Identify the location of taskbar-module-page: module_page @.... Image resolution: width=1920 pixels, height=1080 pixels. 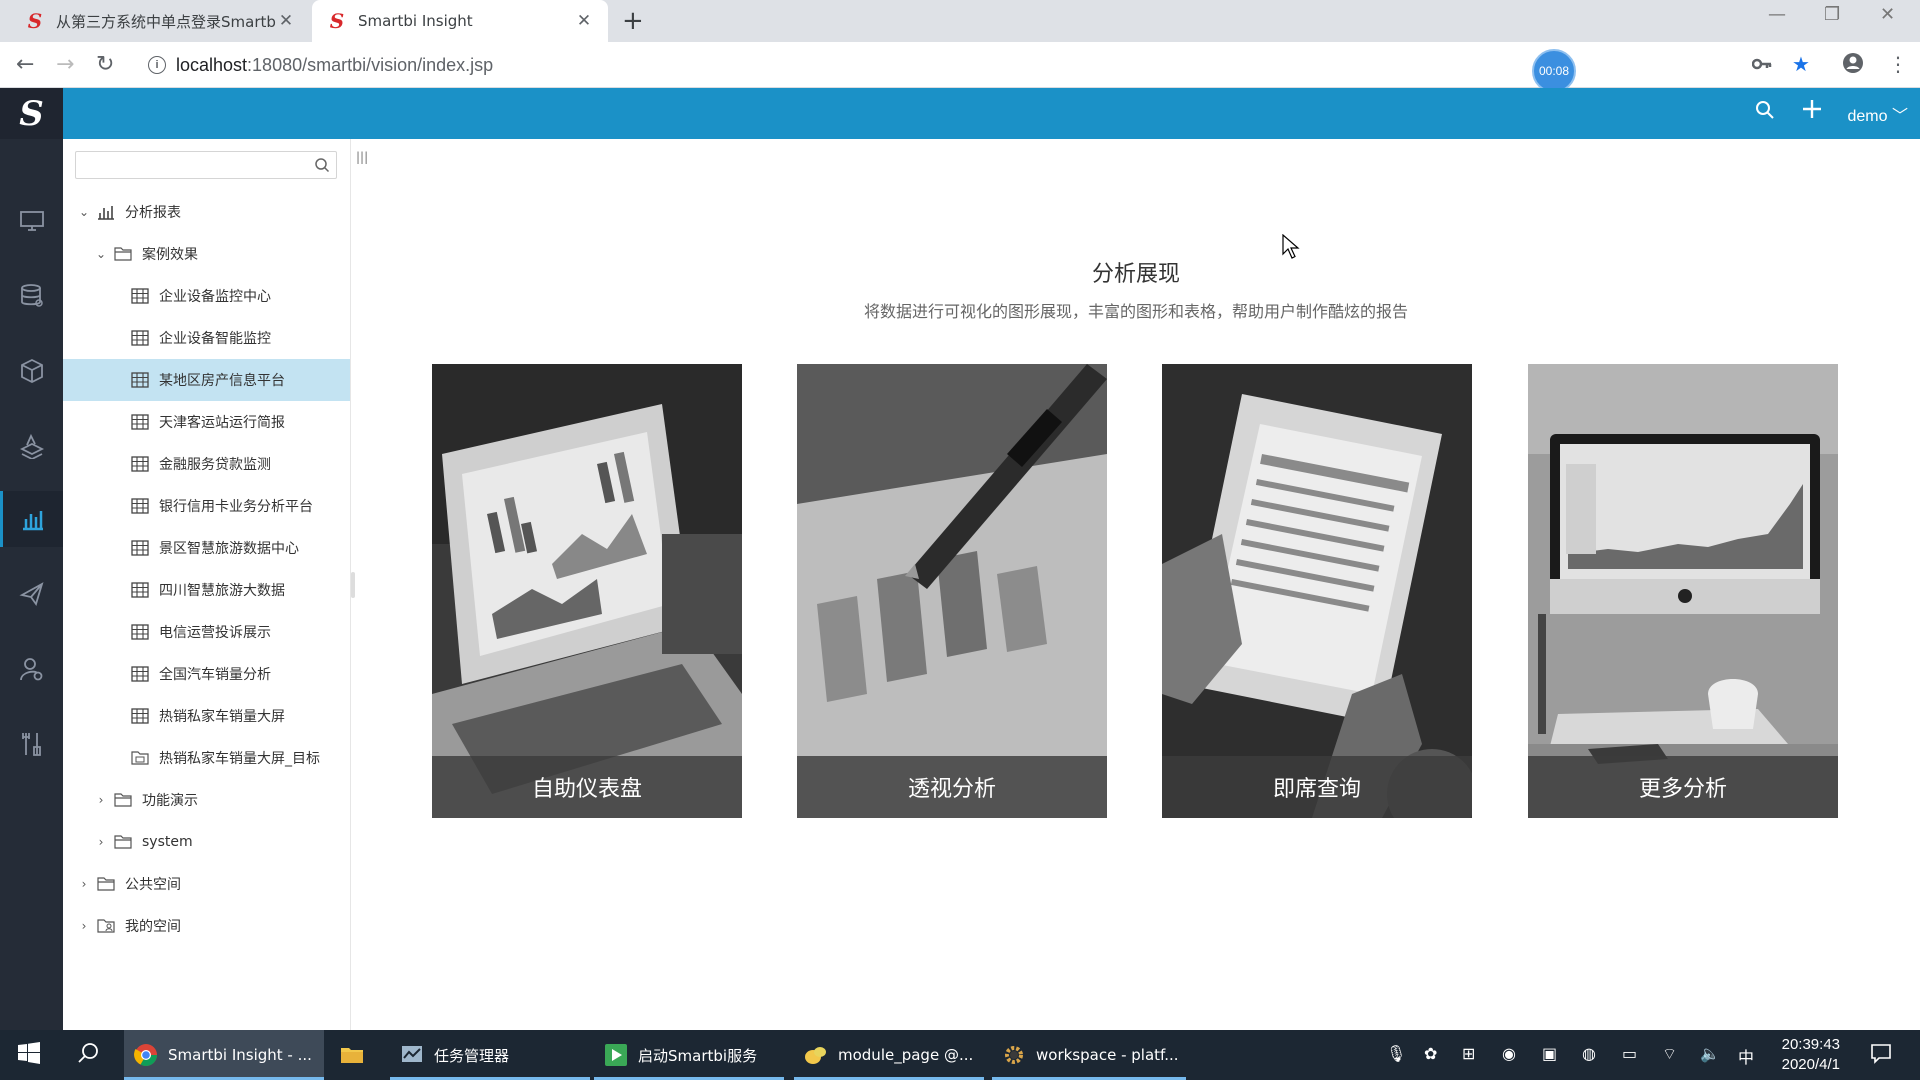
(889, 1055).